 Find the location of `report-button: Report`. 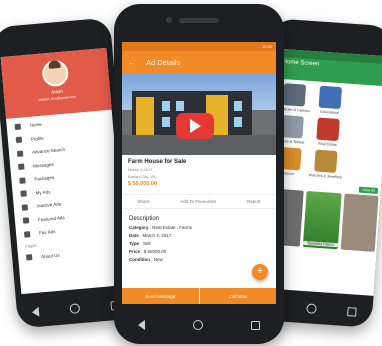

report-button: Report is located at coordinates (254, 201).